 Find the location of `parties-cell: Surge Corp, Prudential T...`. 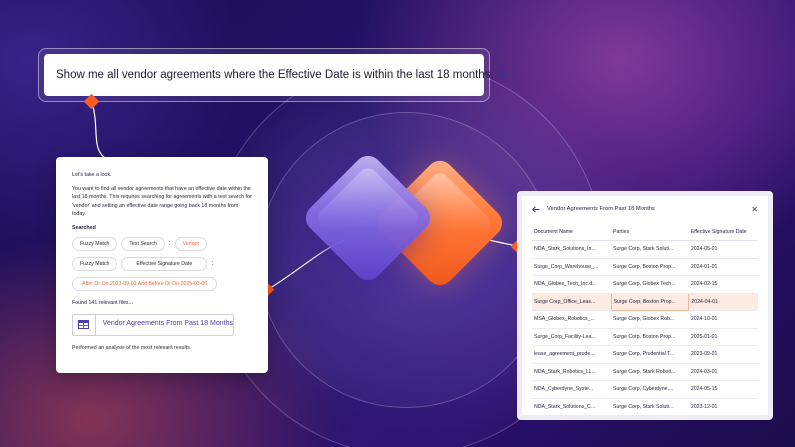

parties-cell: Surge Corp, Prudential T... is located at coordinates (650, 354).